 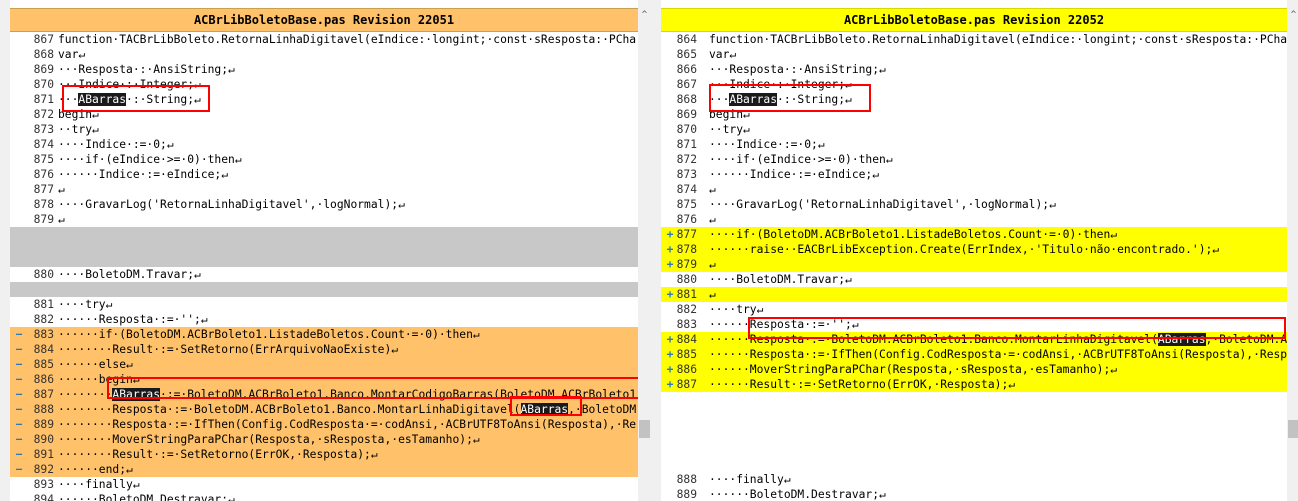 I want to click on line-number: 866, so click(x=686, y=69).